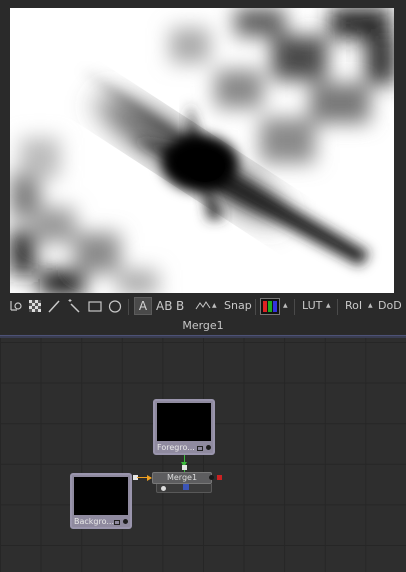 Image resolution: width=406 pixels, height=572 pixels. I want to click on guides-dropdown-icon: ▲, so click(214, 307).